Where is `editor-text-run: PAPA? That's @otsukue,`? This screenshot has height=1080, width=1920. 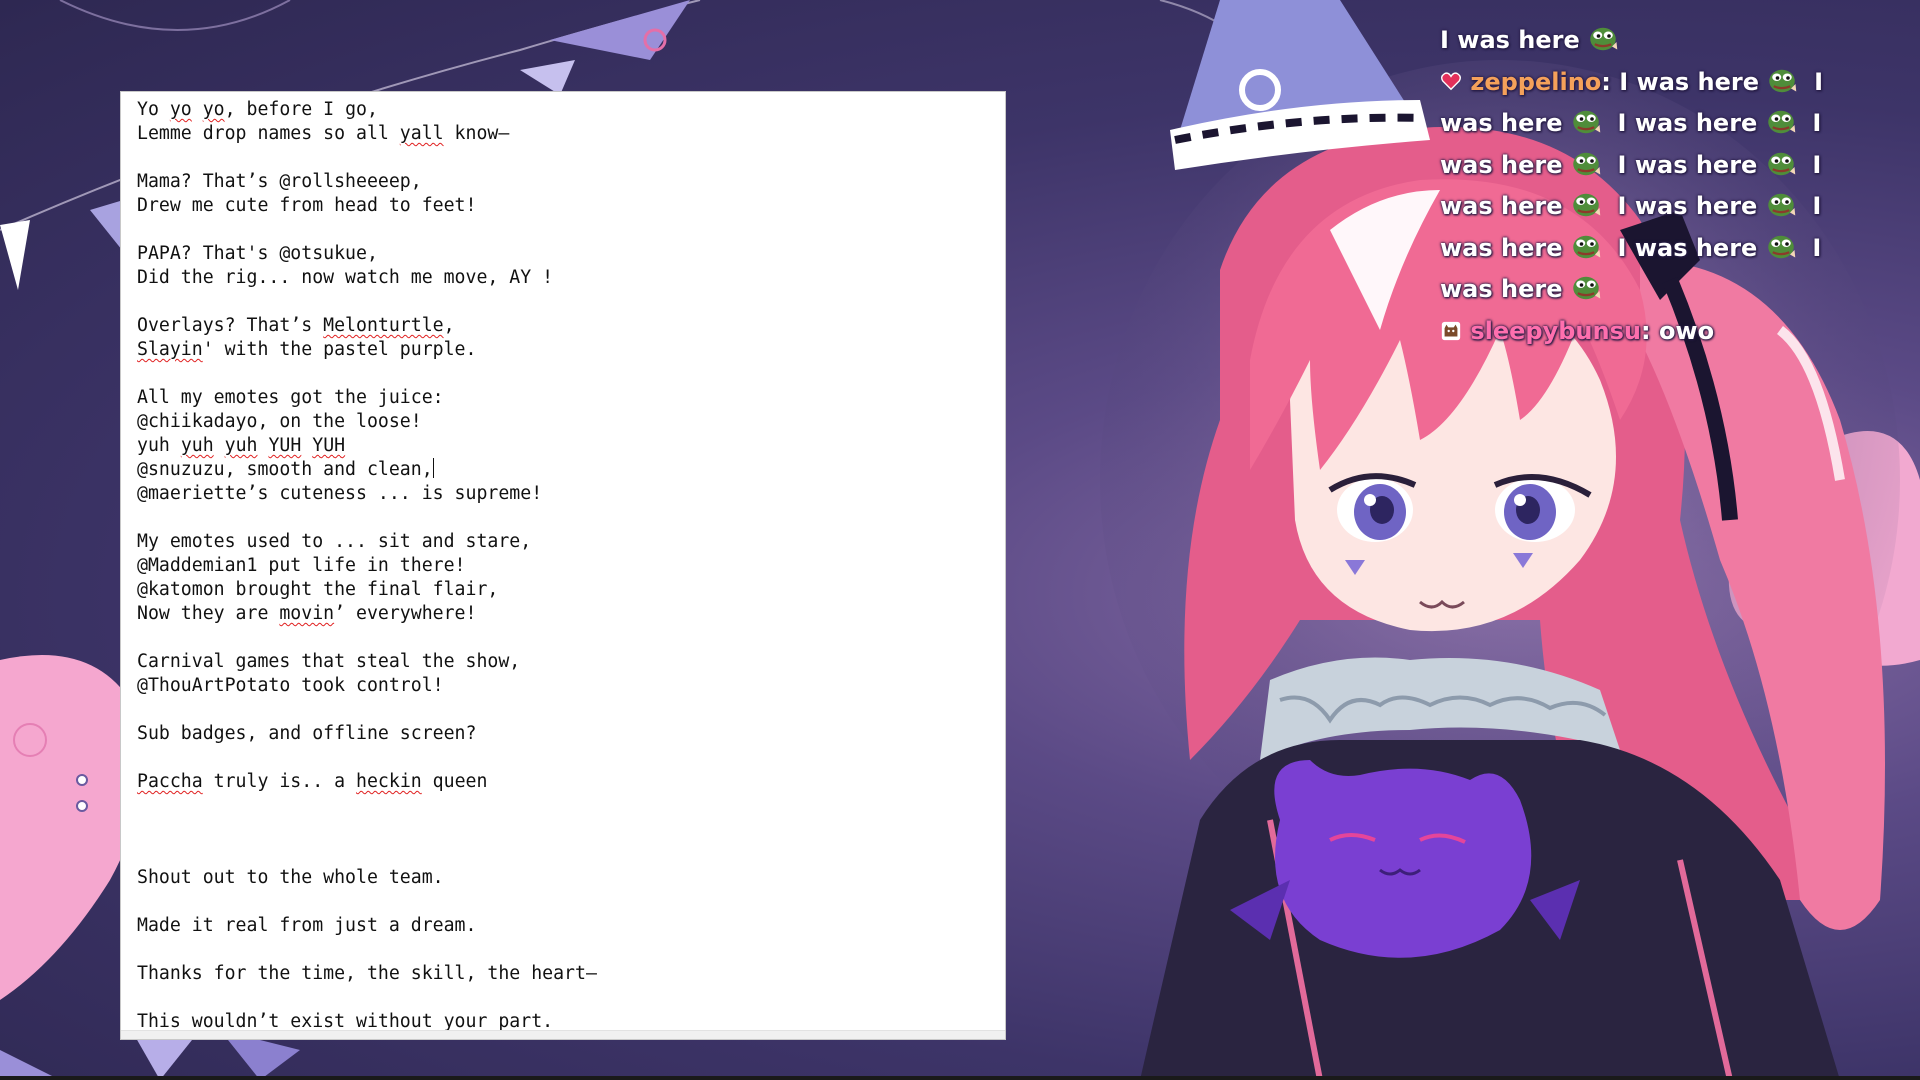 editor-text-run: PAPA? That's @otsukue, is located at coordinates (257, 253).